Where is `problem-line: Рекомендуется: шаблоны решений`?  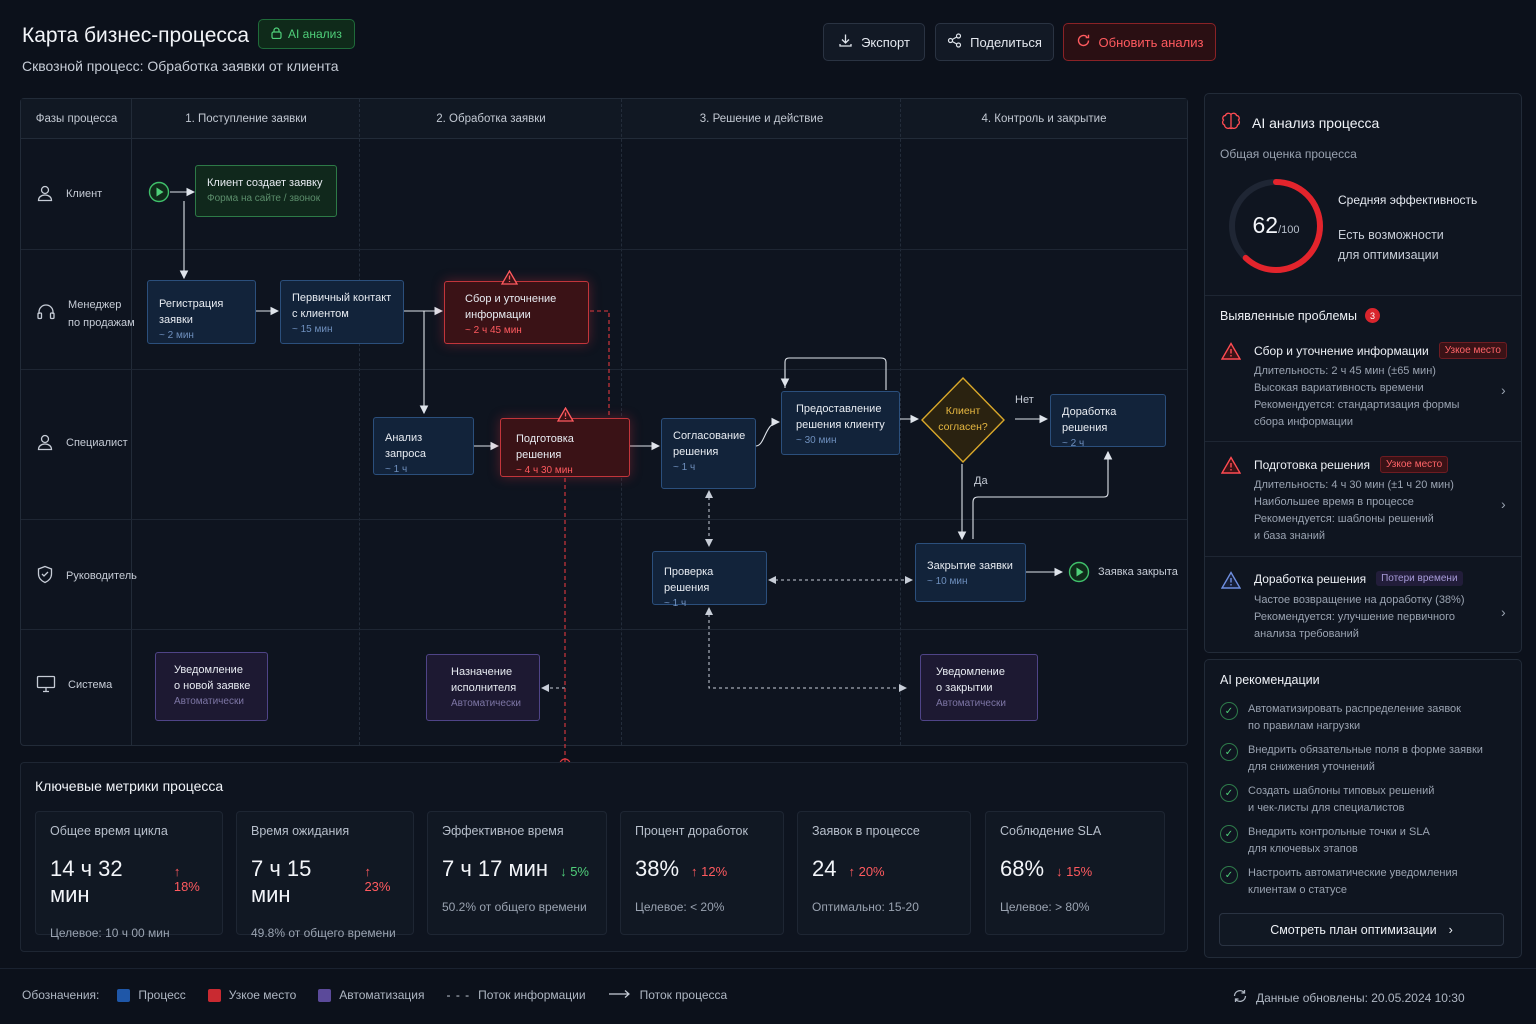 problem-line: Рекомендуется: шаблоны решений is located at coordinates (1344, 519).